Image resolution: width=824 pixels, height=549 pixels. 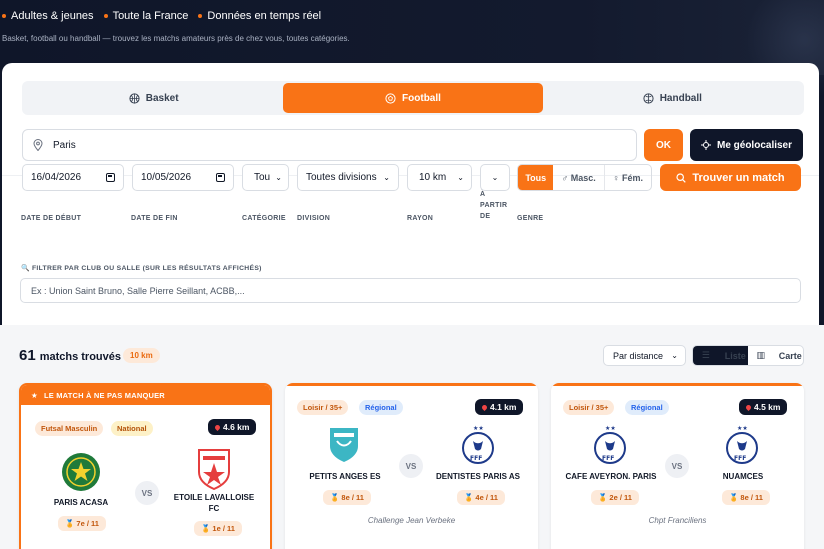 I want to click on featured-banner: ★ LE MATCH À NE PAS MANQUER, so click(x=145, y=395).